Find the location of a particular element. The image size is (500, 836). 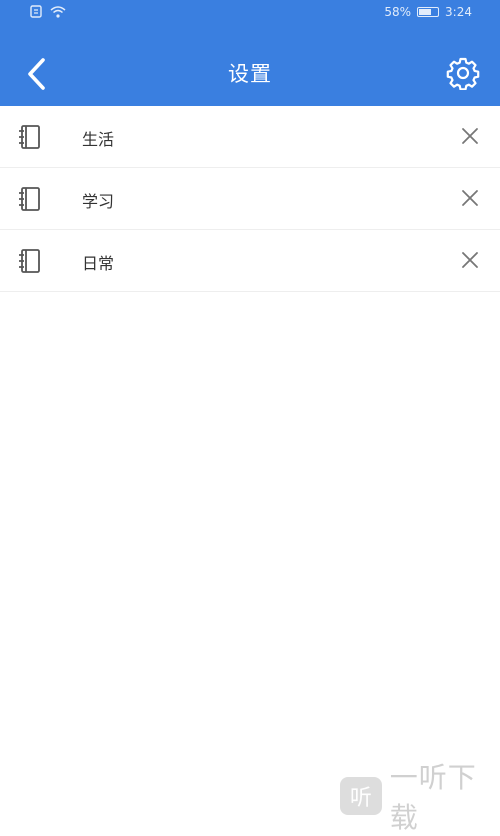

status-right: 58% 3:24 is located at coordinates (428, 12).